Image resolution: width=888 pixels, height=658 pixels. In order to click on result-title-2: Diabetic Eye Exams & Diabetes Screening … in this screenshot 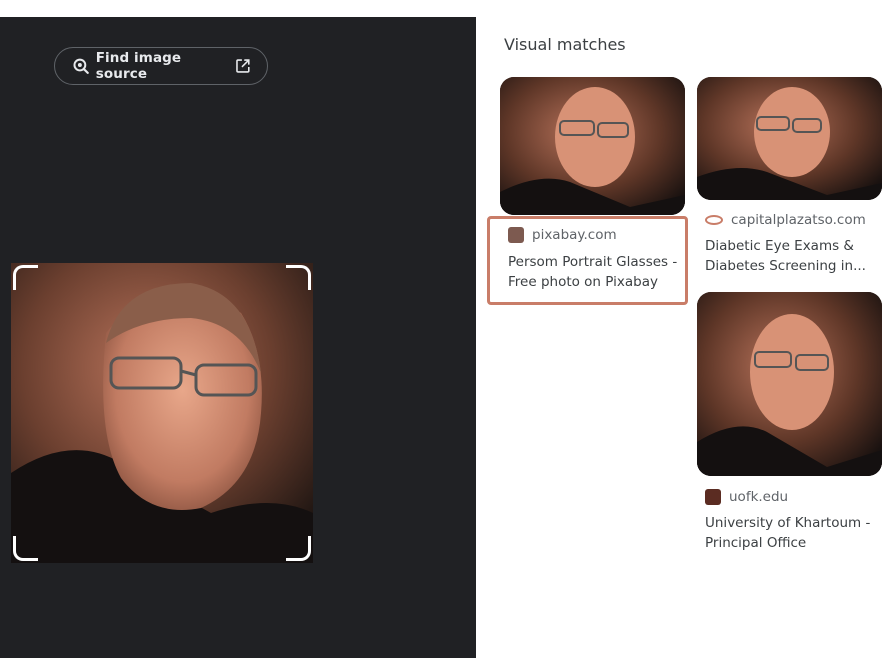, I will do `click(792, 256)`.